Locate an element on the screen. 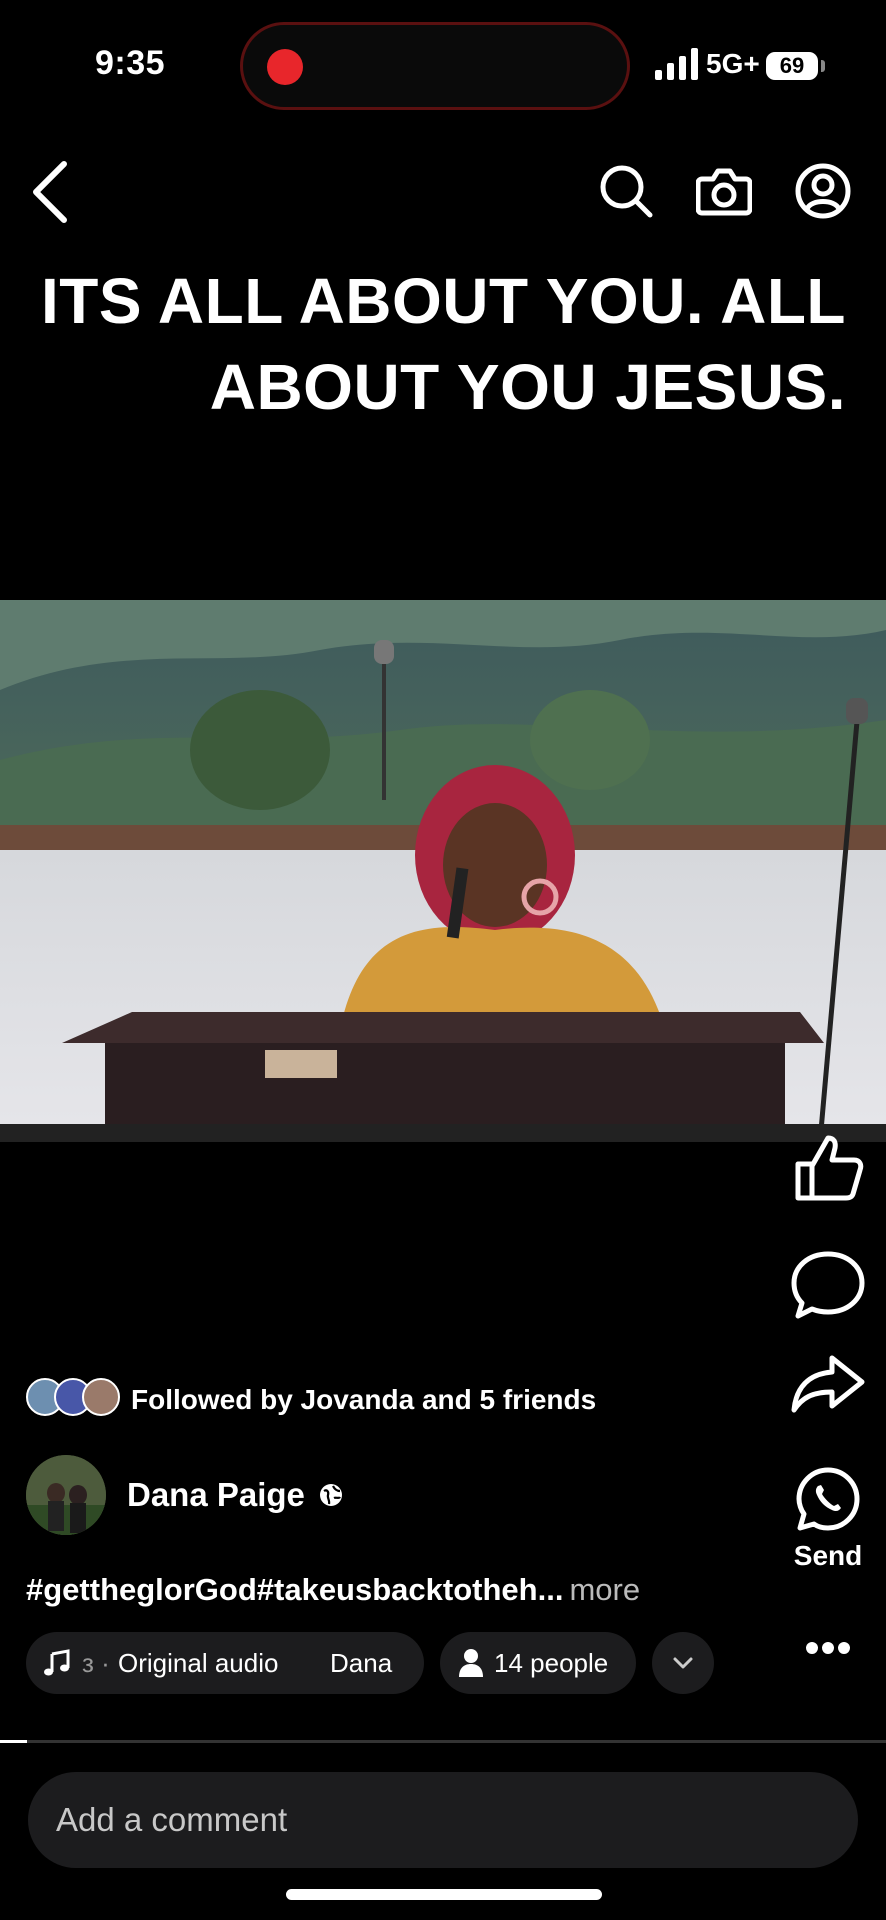 This screenshot has width=886, height=1920. recording-indicator-icon is located at coordinates (285, 67).